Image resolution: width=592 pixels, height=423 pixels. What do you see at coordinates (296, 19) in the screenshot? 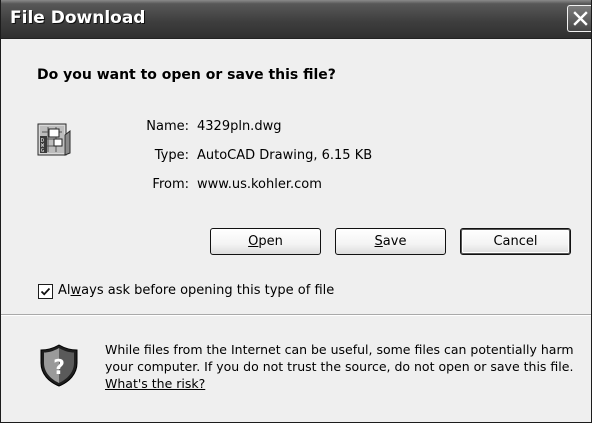
I see `title-bar: File Download` at bounding box center [296, 19].